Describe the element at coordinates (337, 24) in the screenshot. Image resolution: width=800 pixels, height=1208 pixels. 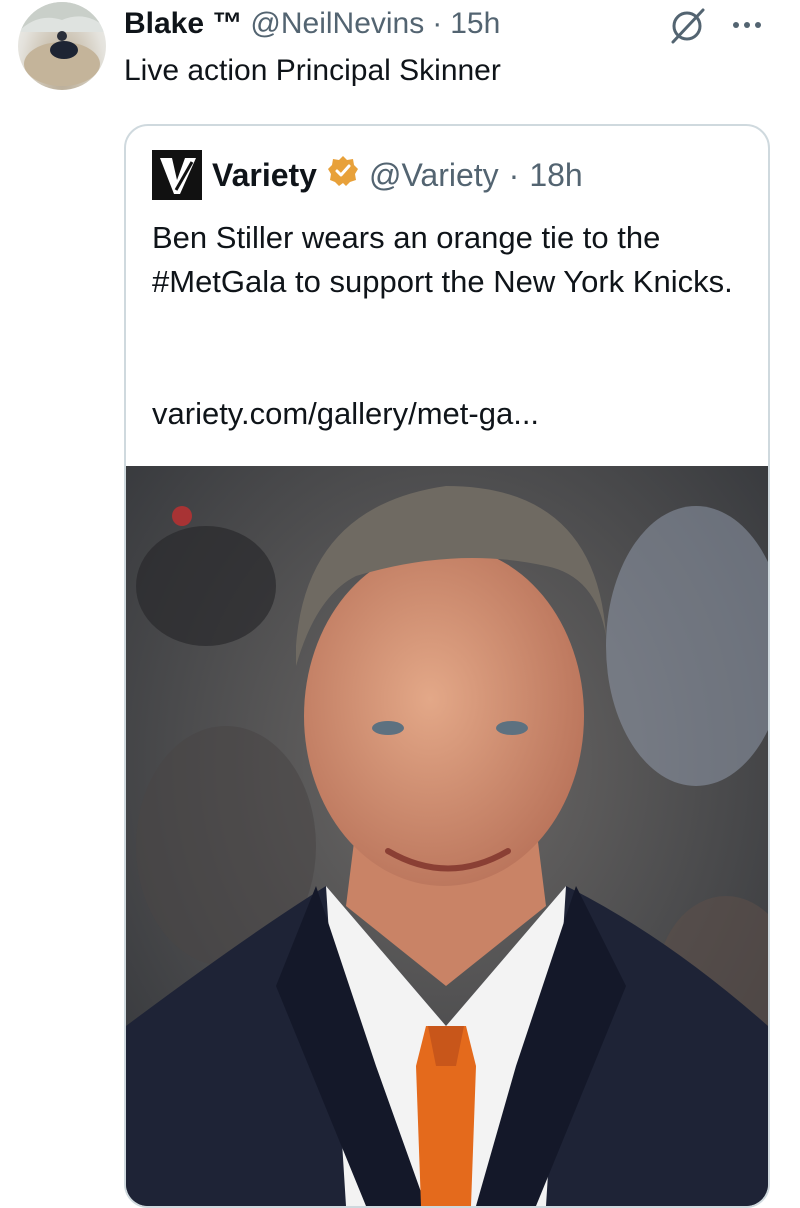
I see `author-handle: @NeilNevins` at that location.